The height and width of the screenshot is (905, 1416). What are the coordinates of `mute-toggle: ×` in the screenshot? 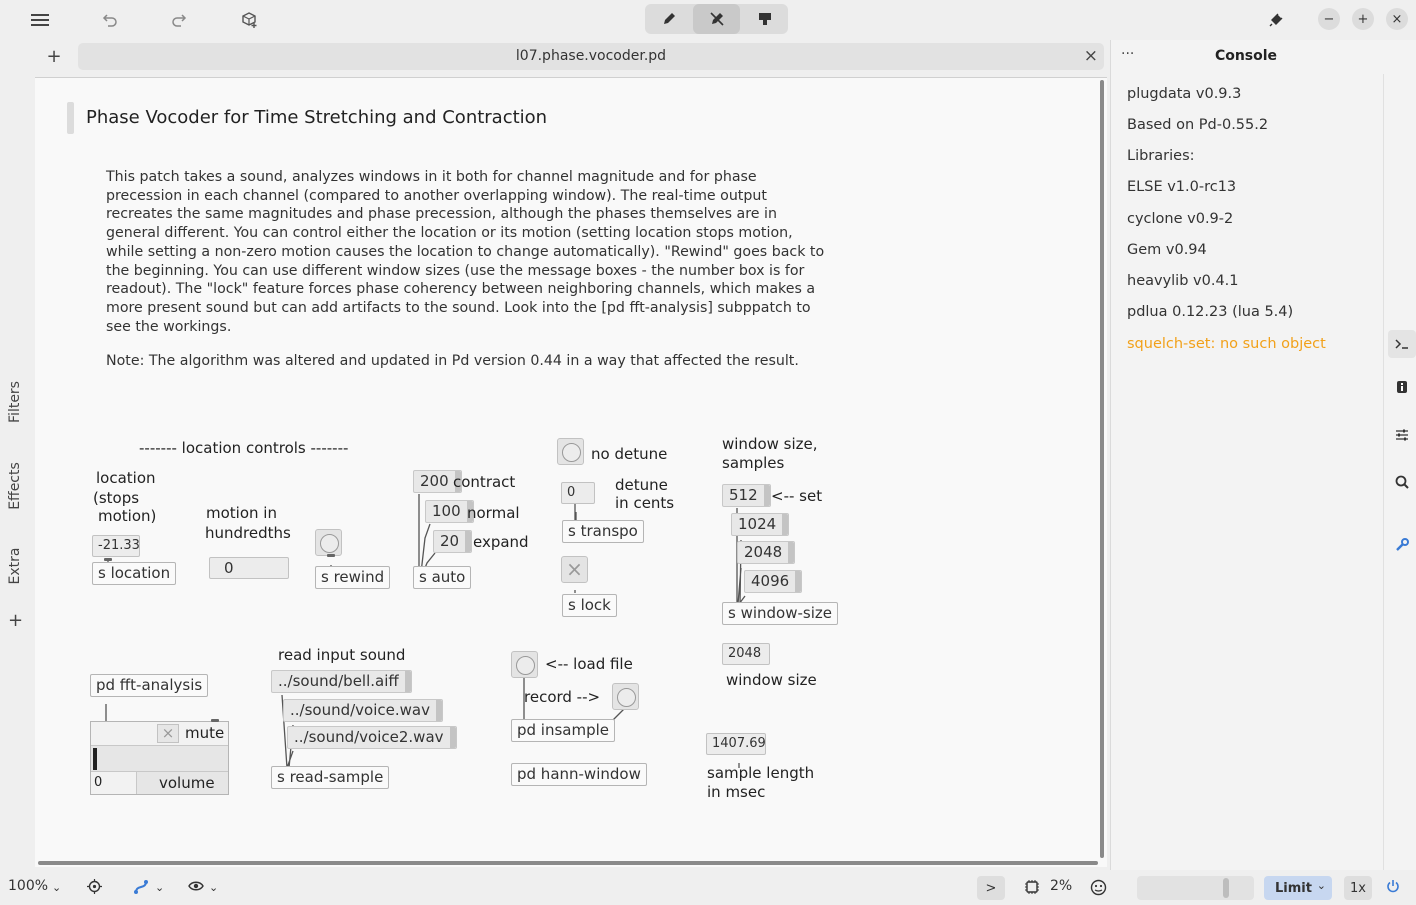 It's located at (168, 733).